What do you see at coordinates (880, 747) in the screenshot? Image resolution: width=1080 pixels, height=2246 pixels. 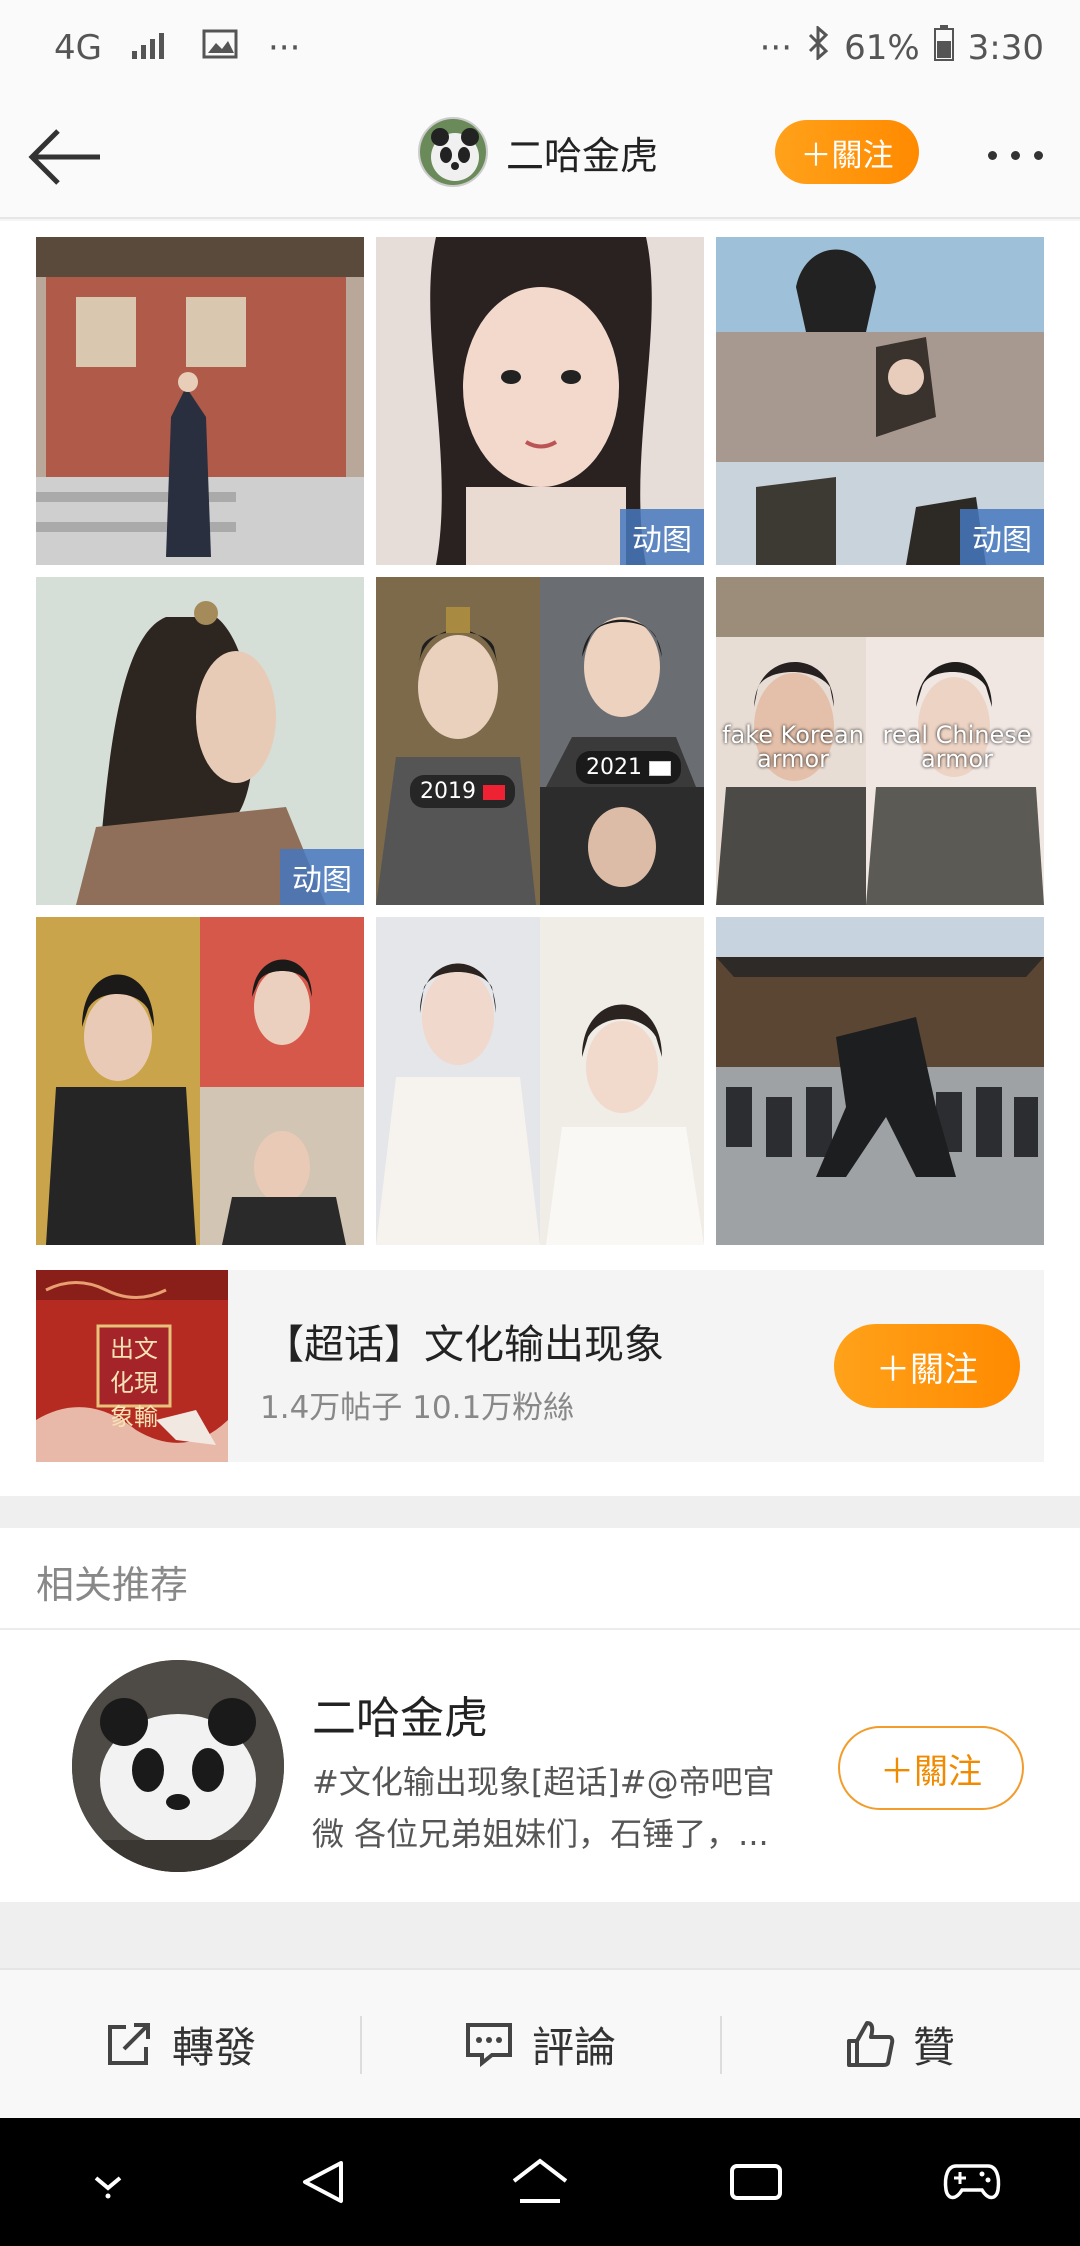 I see `tile-caption: fake Korean armor real Chinese armor` at bounding box center [880, 747].